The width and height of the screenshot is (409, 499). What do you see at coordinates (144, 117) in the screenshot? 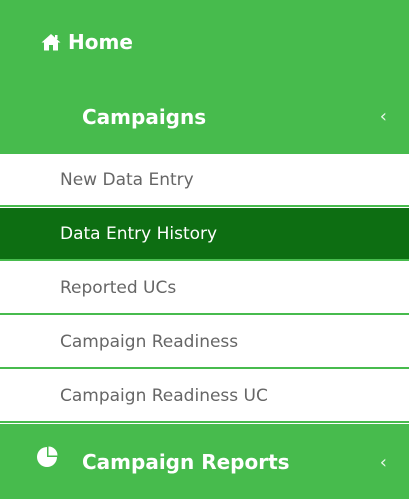
I see `sidebar-item-campaigns-label: Campaigns` at bounding box center [144, 117].